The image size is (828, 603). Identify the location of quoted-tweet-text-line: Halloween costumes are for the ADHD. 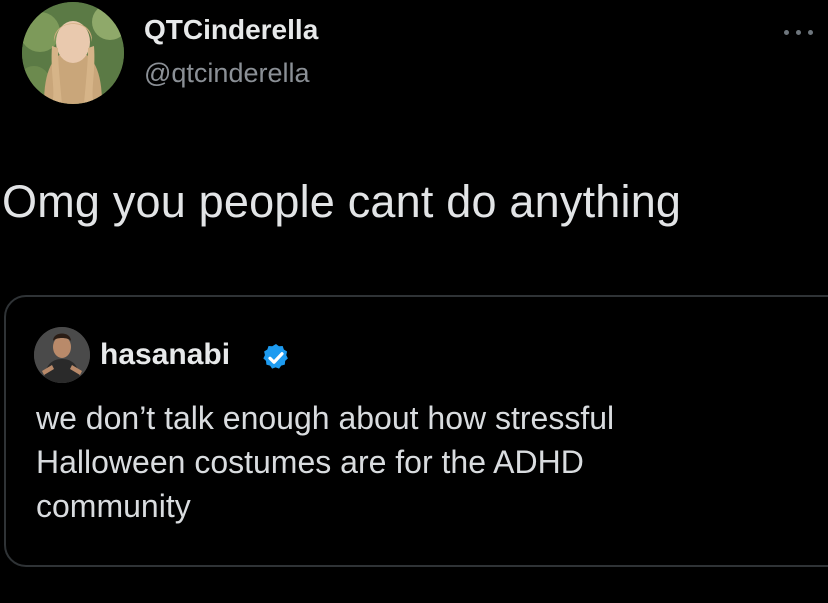
(310, 462).